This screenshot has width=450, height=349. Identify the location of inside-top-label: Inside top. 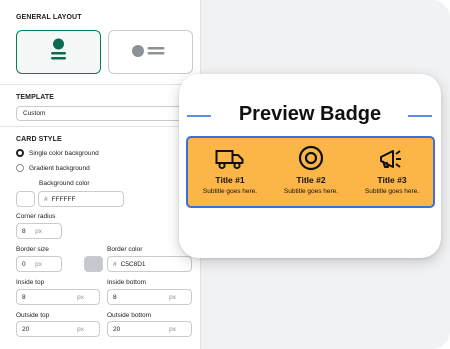
(30, 282).